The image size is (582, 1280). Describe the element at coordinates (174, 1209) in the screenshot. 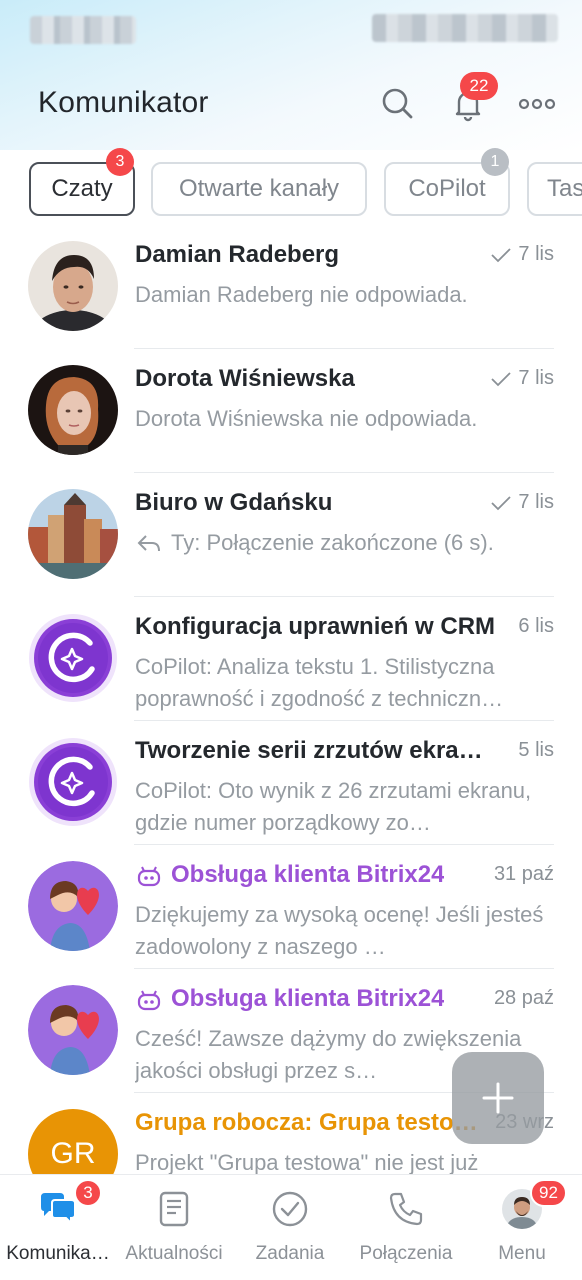

I see `news-icon` at that location.